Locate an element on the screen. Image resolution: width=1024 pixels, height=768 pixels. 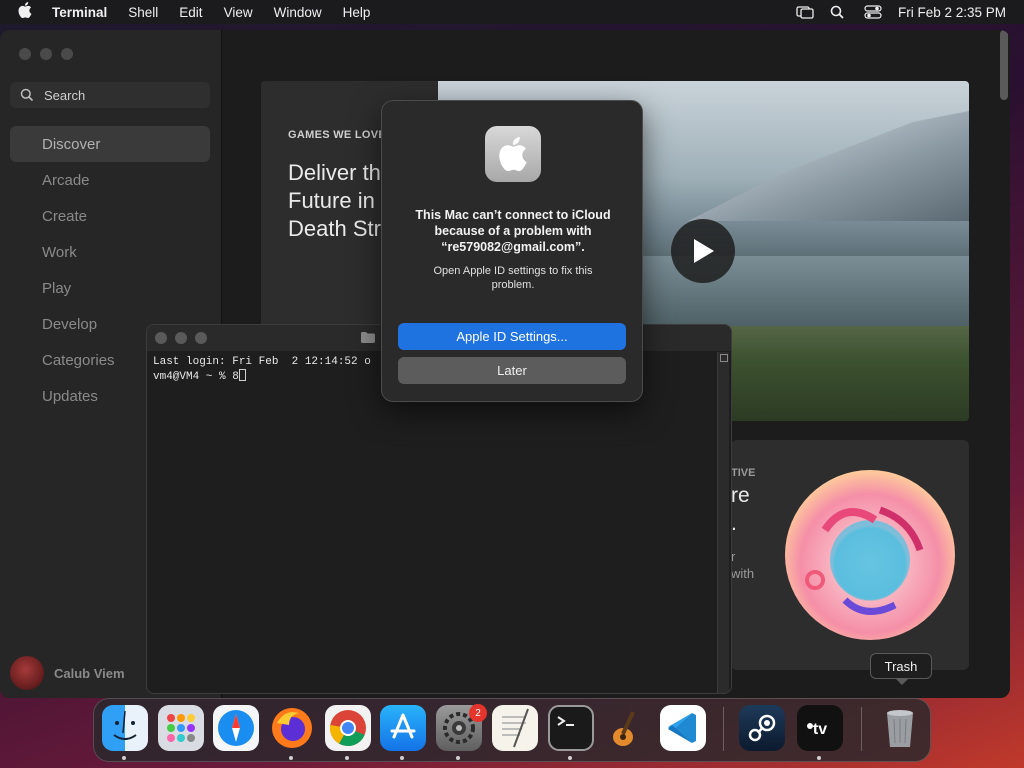
avatar is located at coordinates (27, 673).